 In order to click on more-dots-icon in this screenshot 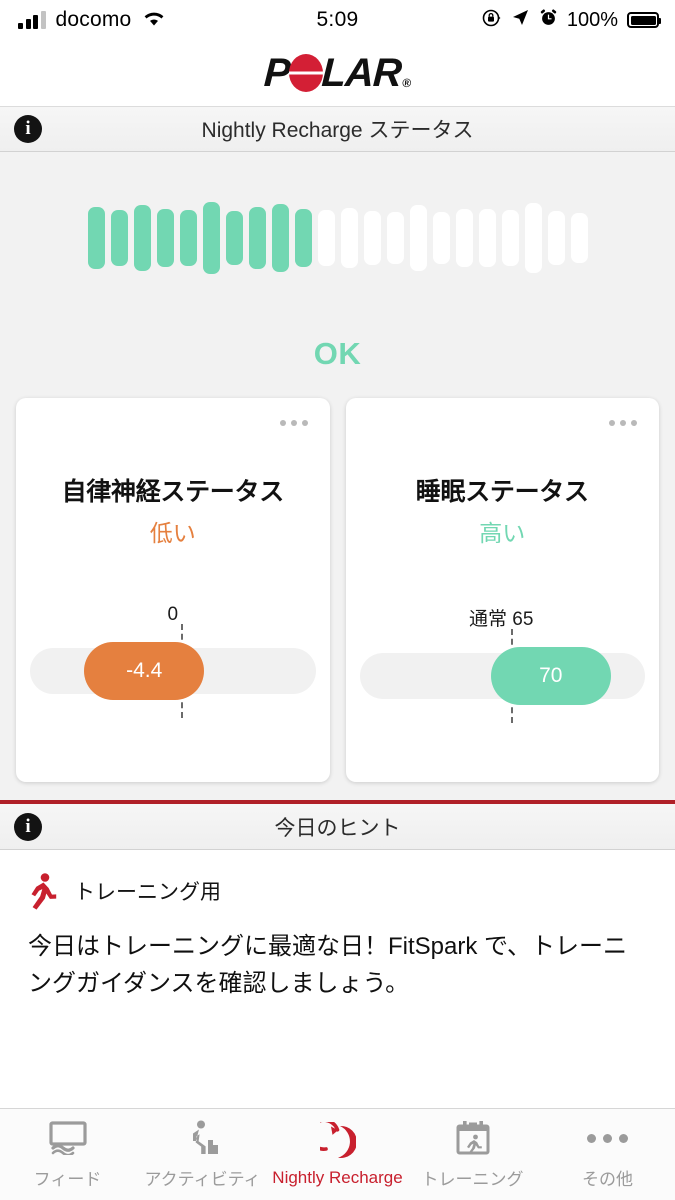, I will do `click(607, 1138)`.